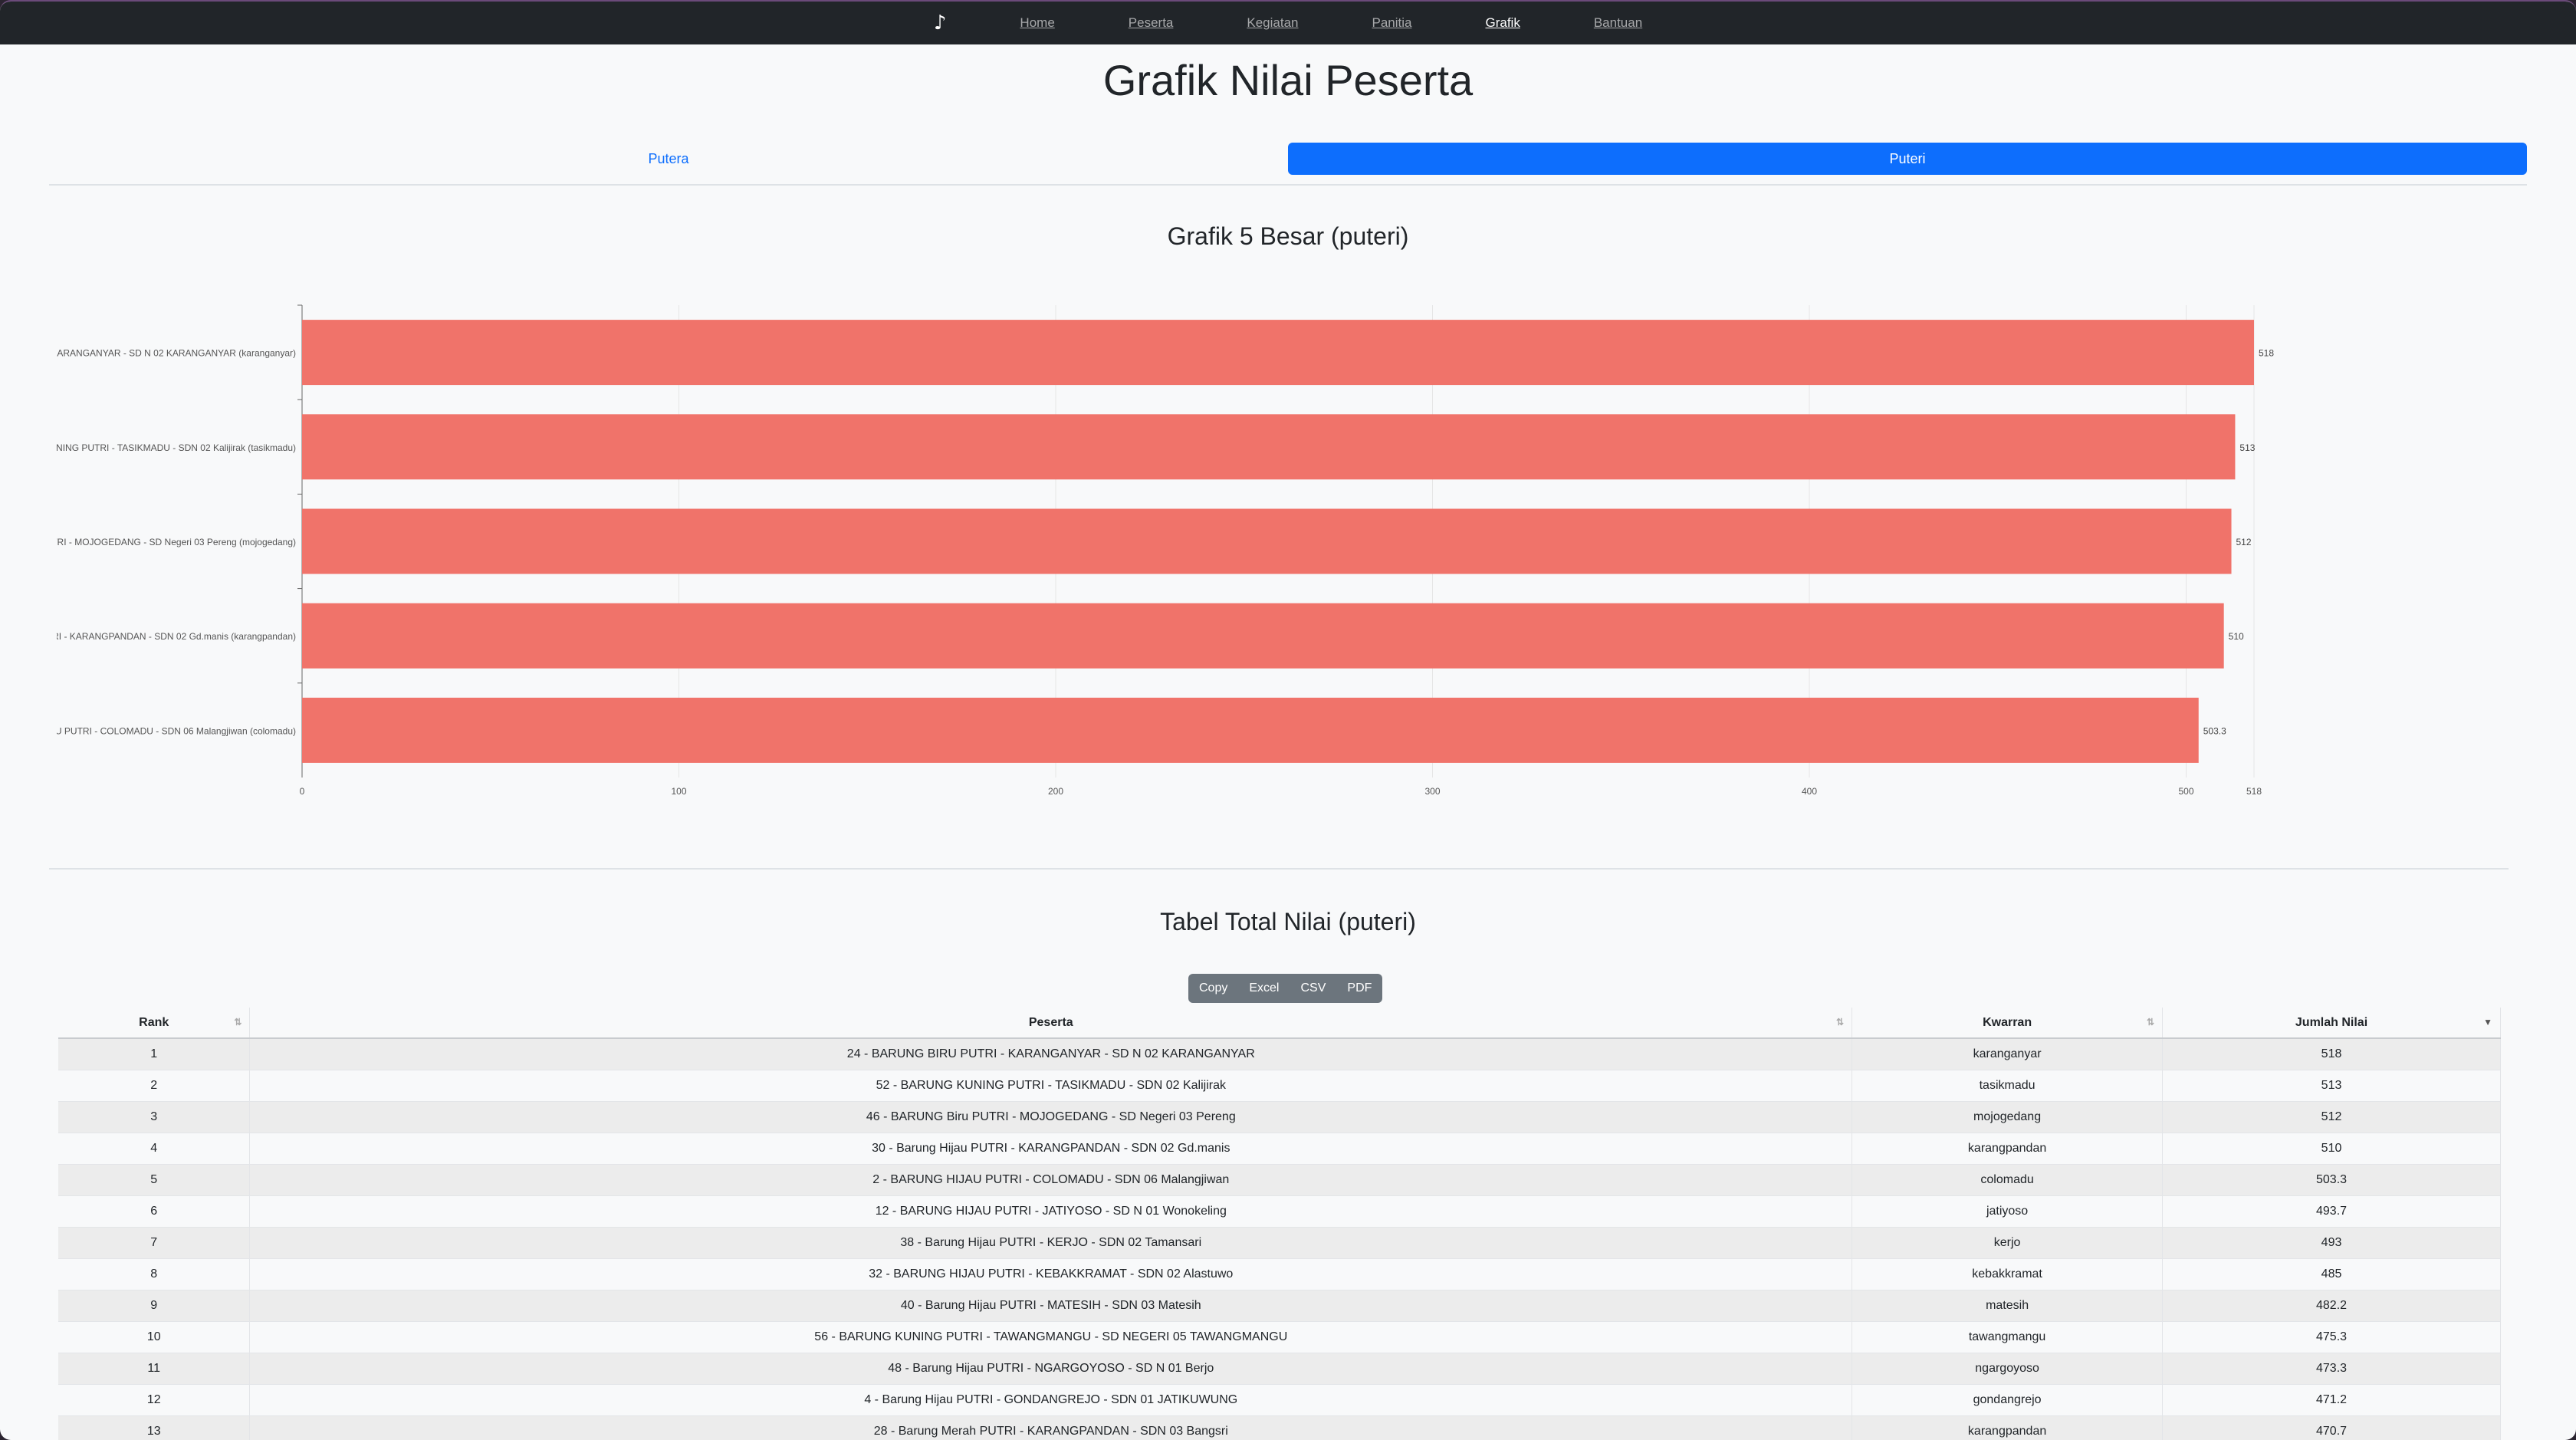 The width and height of the screenshot is (2576, 1440). What do you see at coordinates (2331, 1306) in the screenshot?
I see `cell-jumlah-nilai: 482.2` at bounding box center [2331, 1306].